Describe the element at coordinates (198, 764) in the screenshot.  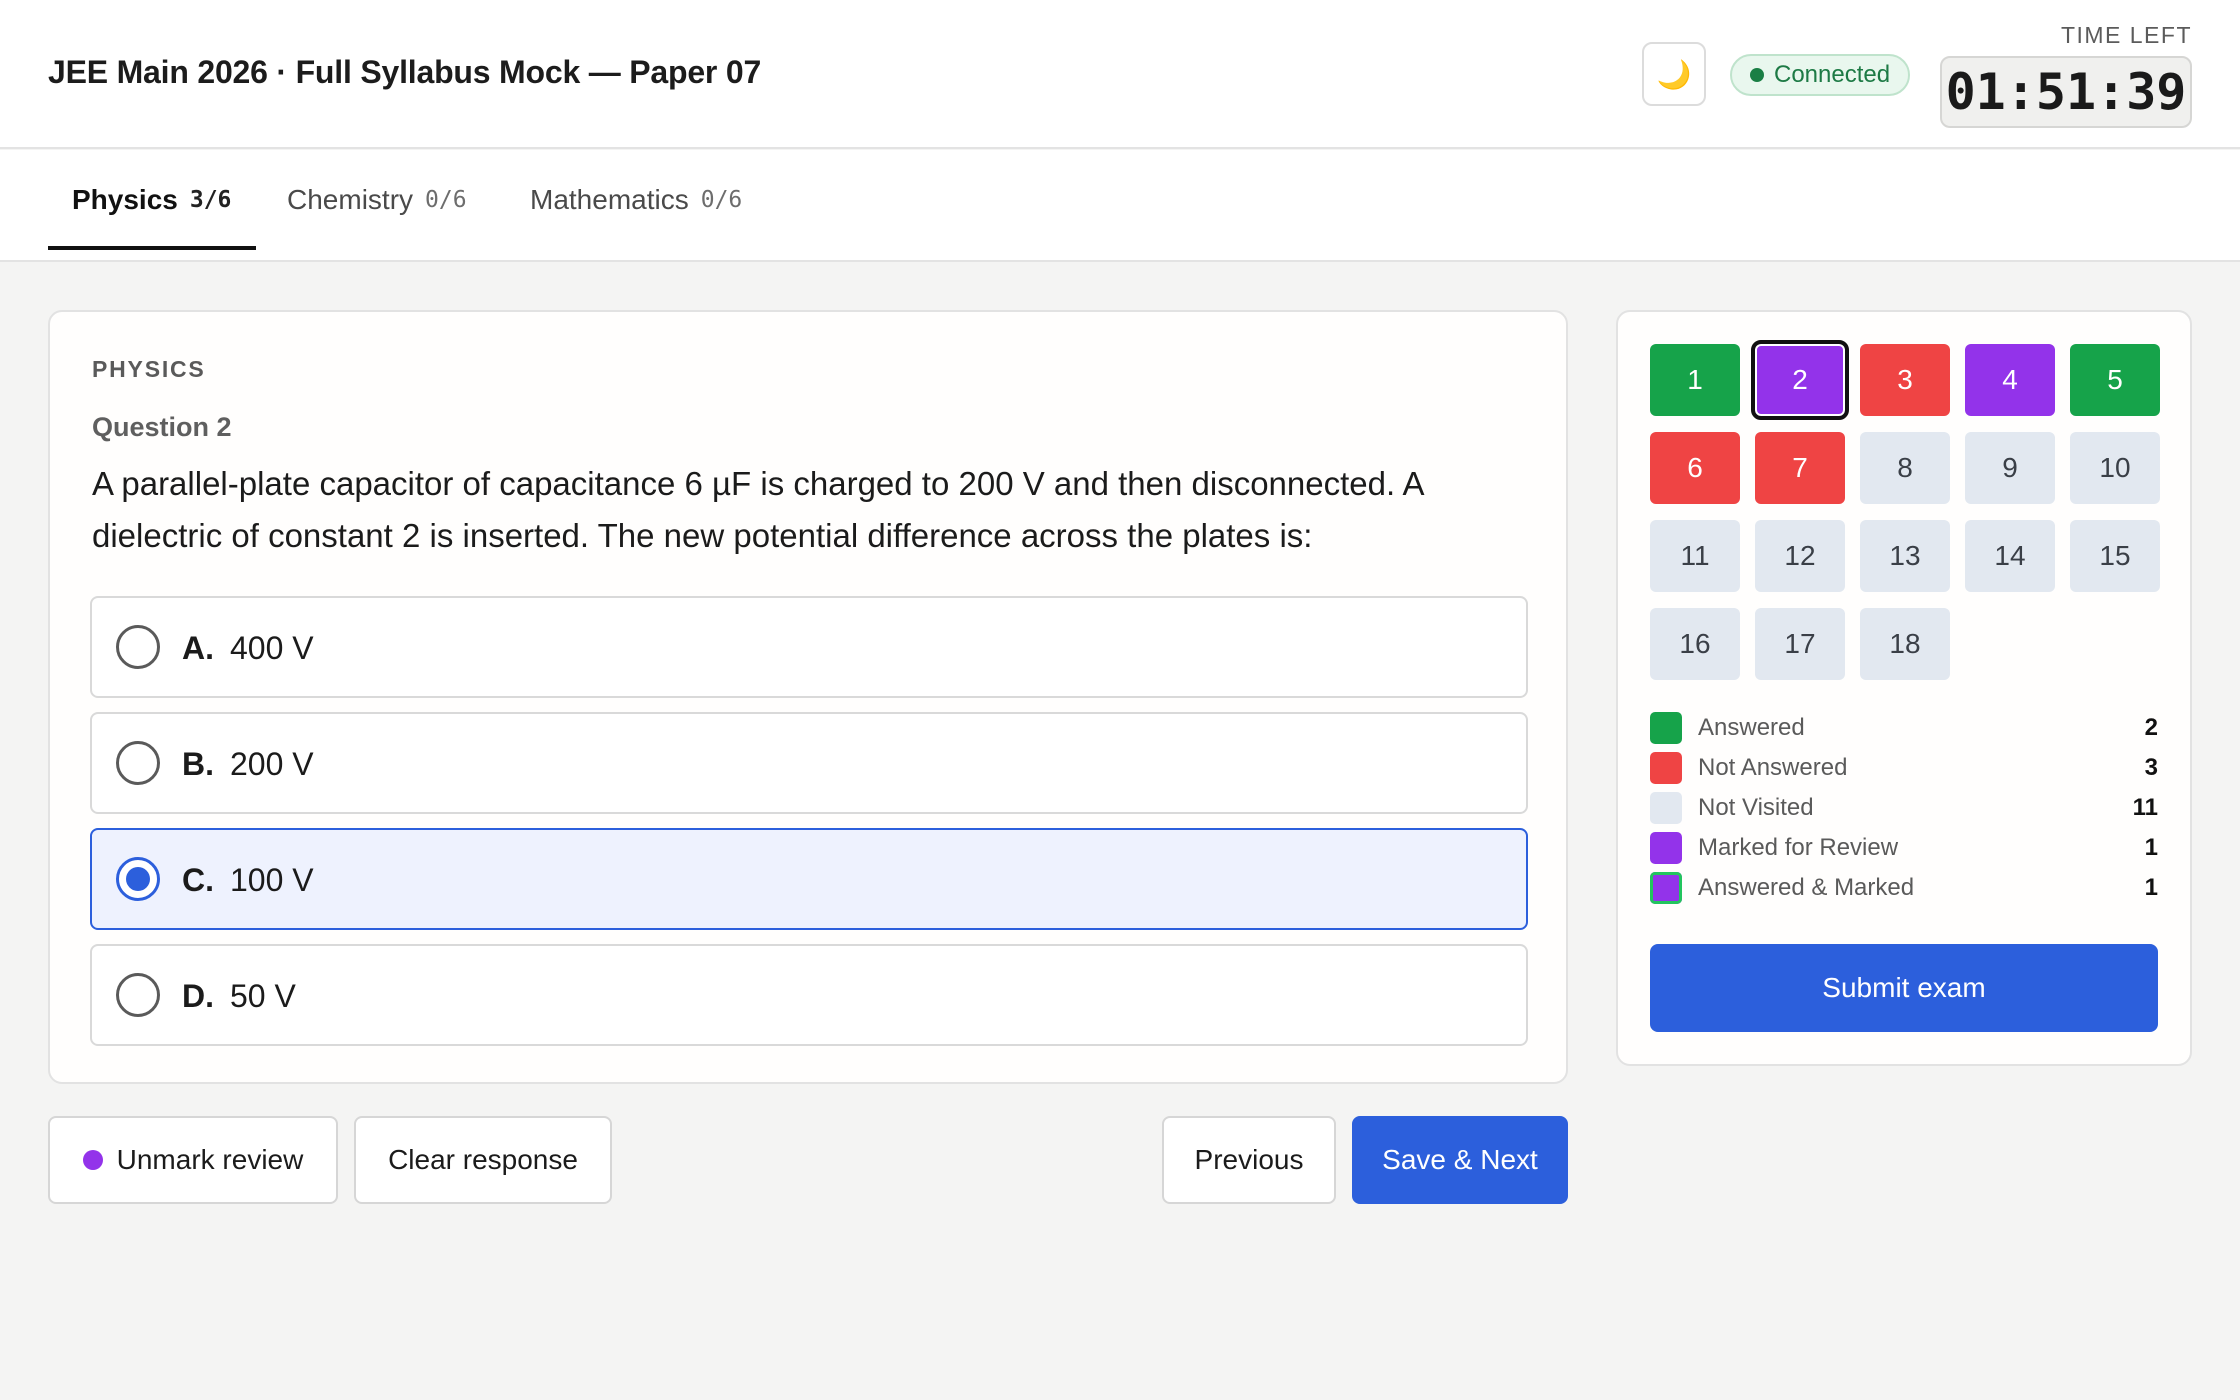
I see `option-letter: B.` at that location.